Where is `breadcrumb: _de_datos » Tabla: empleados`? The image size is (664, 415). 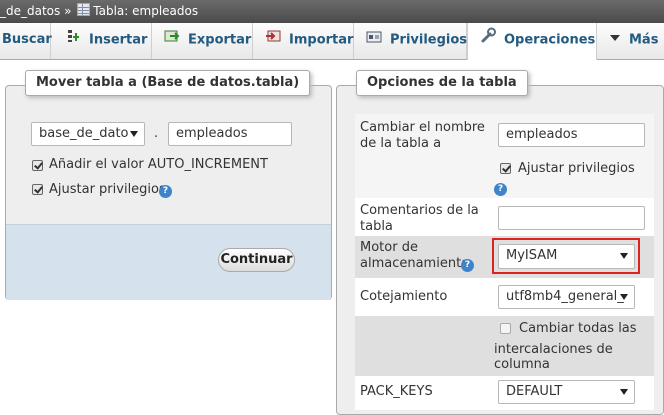 breadcrumb: _de_datos » Tabla: empleados is located at coordinates (332, 11).